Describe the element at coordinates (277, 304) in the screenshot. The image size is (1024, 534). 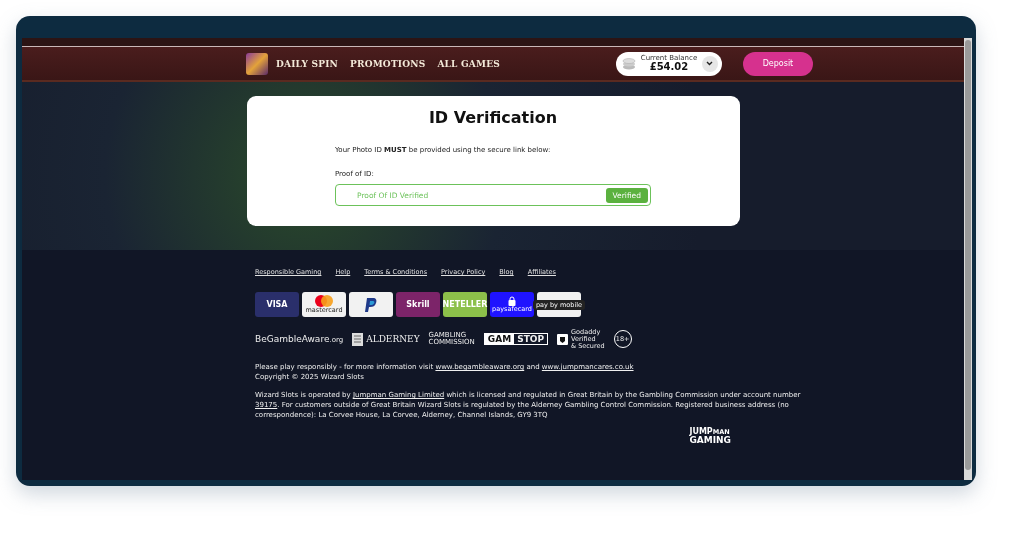
I see `visa-payment-logo: VISA` at that location.